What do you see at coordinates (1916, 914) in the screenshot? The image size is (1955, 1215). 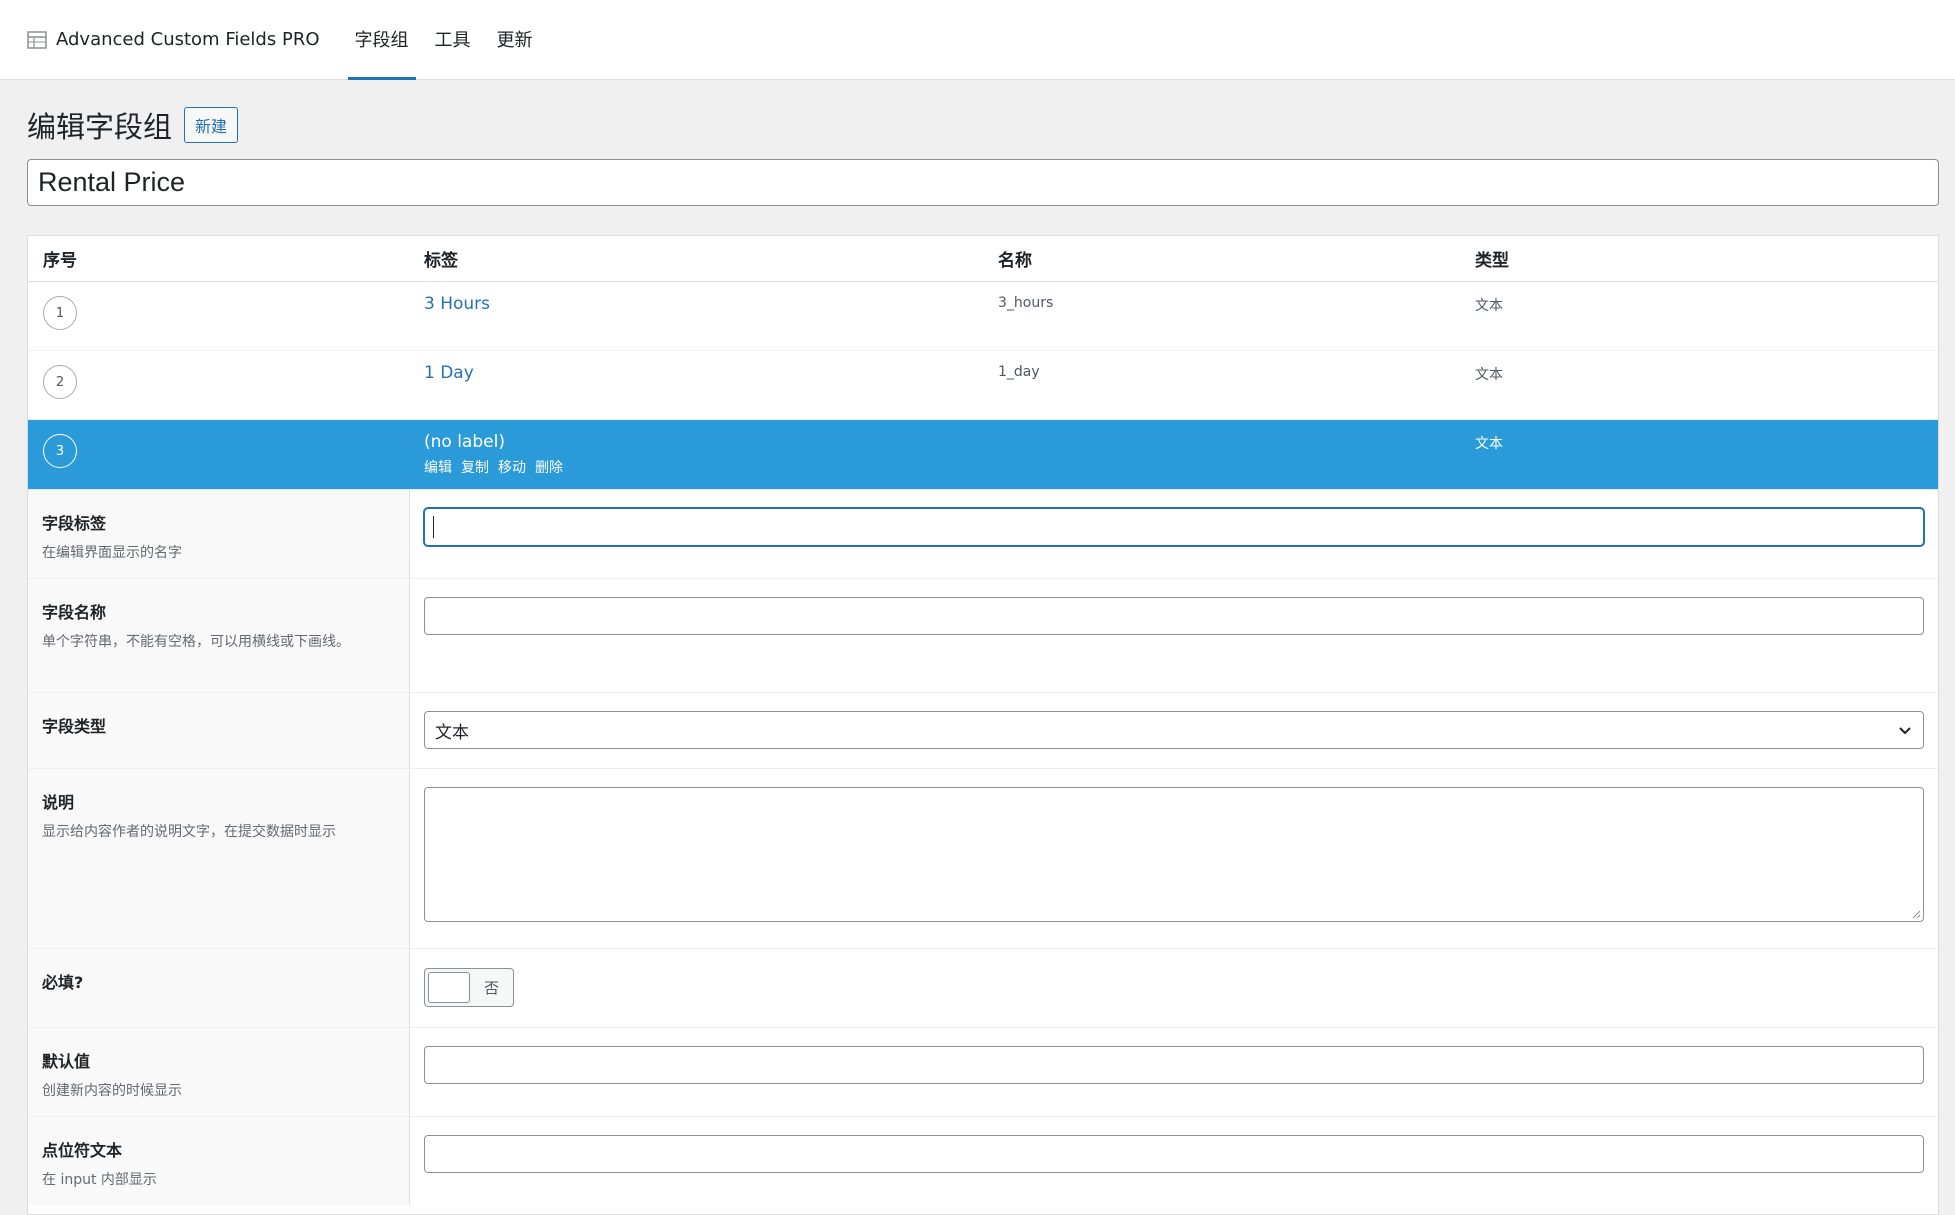 I see `resize-grip-icon` at bounding box center [1916, 914].